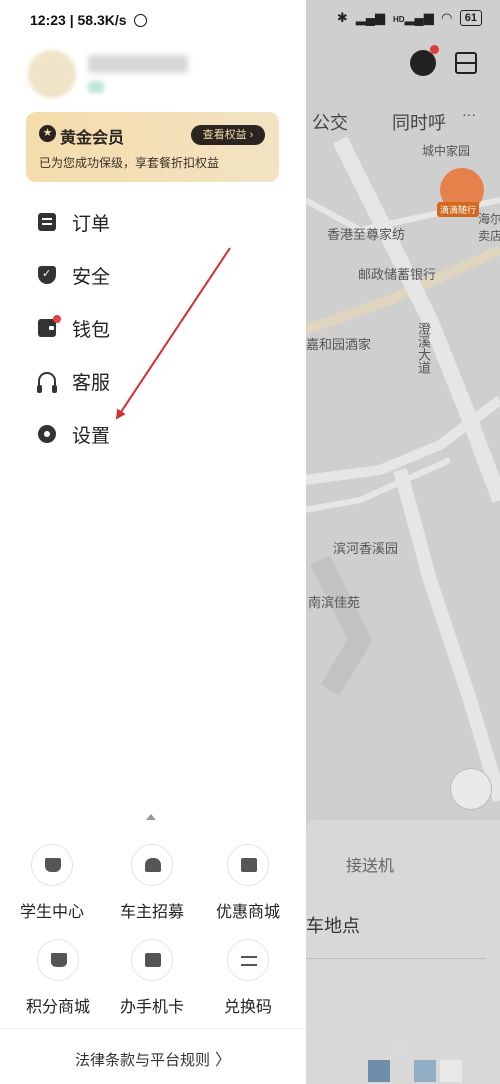  I want to click on shortcut-label: 兑换码, so click(247, 1007).